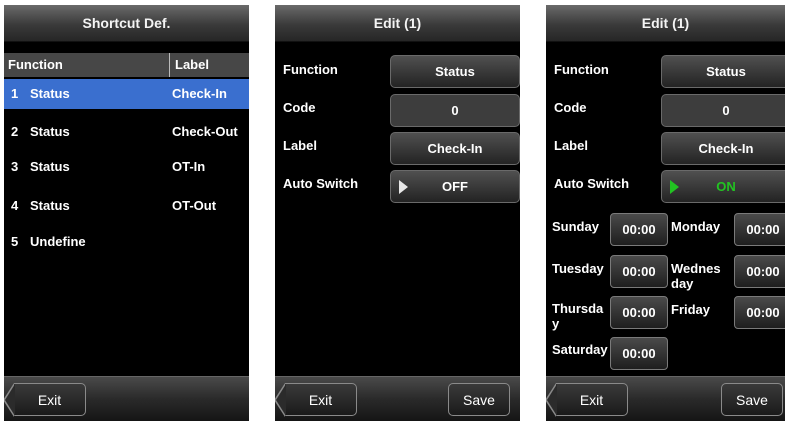  What do you see at coordinates (639, 229) in the screenshot?
I see `sunday-time-button: 00:00` at bounding box center [639, 229].